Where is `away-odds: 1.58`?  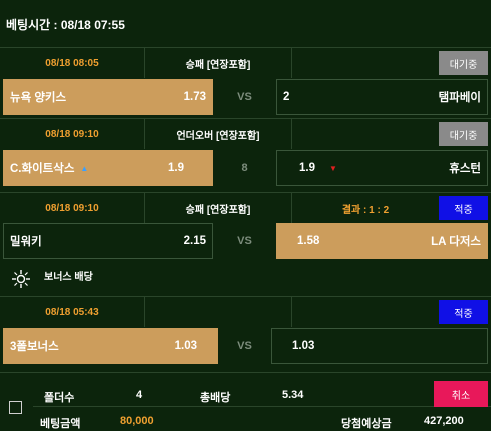 away-odds: 1.58 is located at coordinates (308, 241).